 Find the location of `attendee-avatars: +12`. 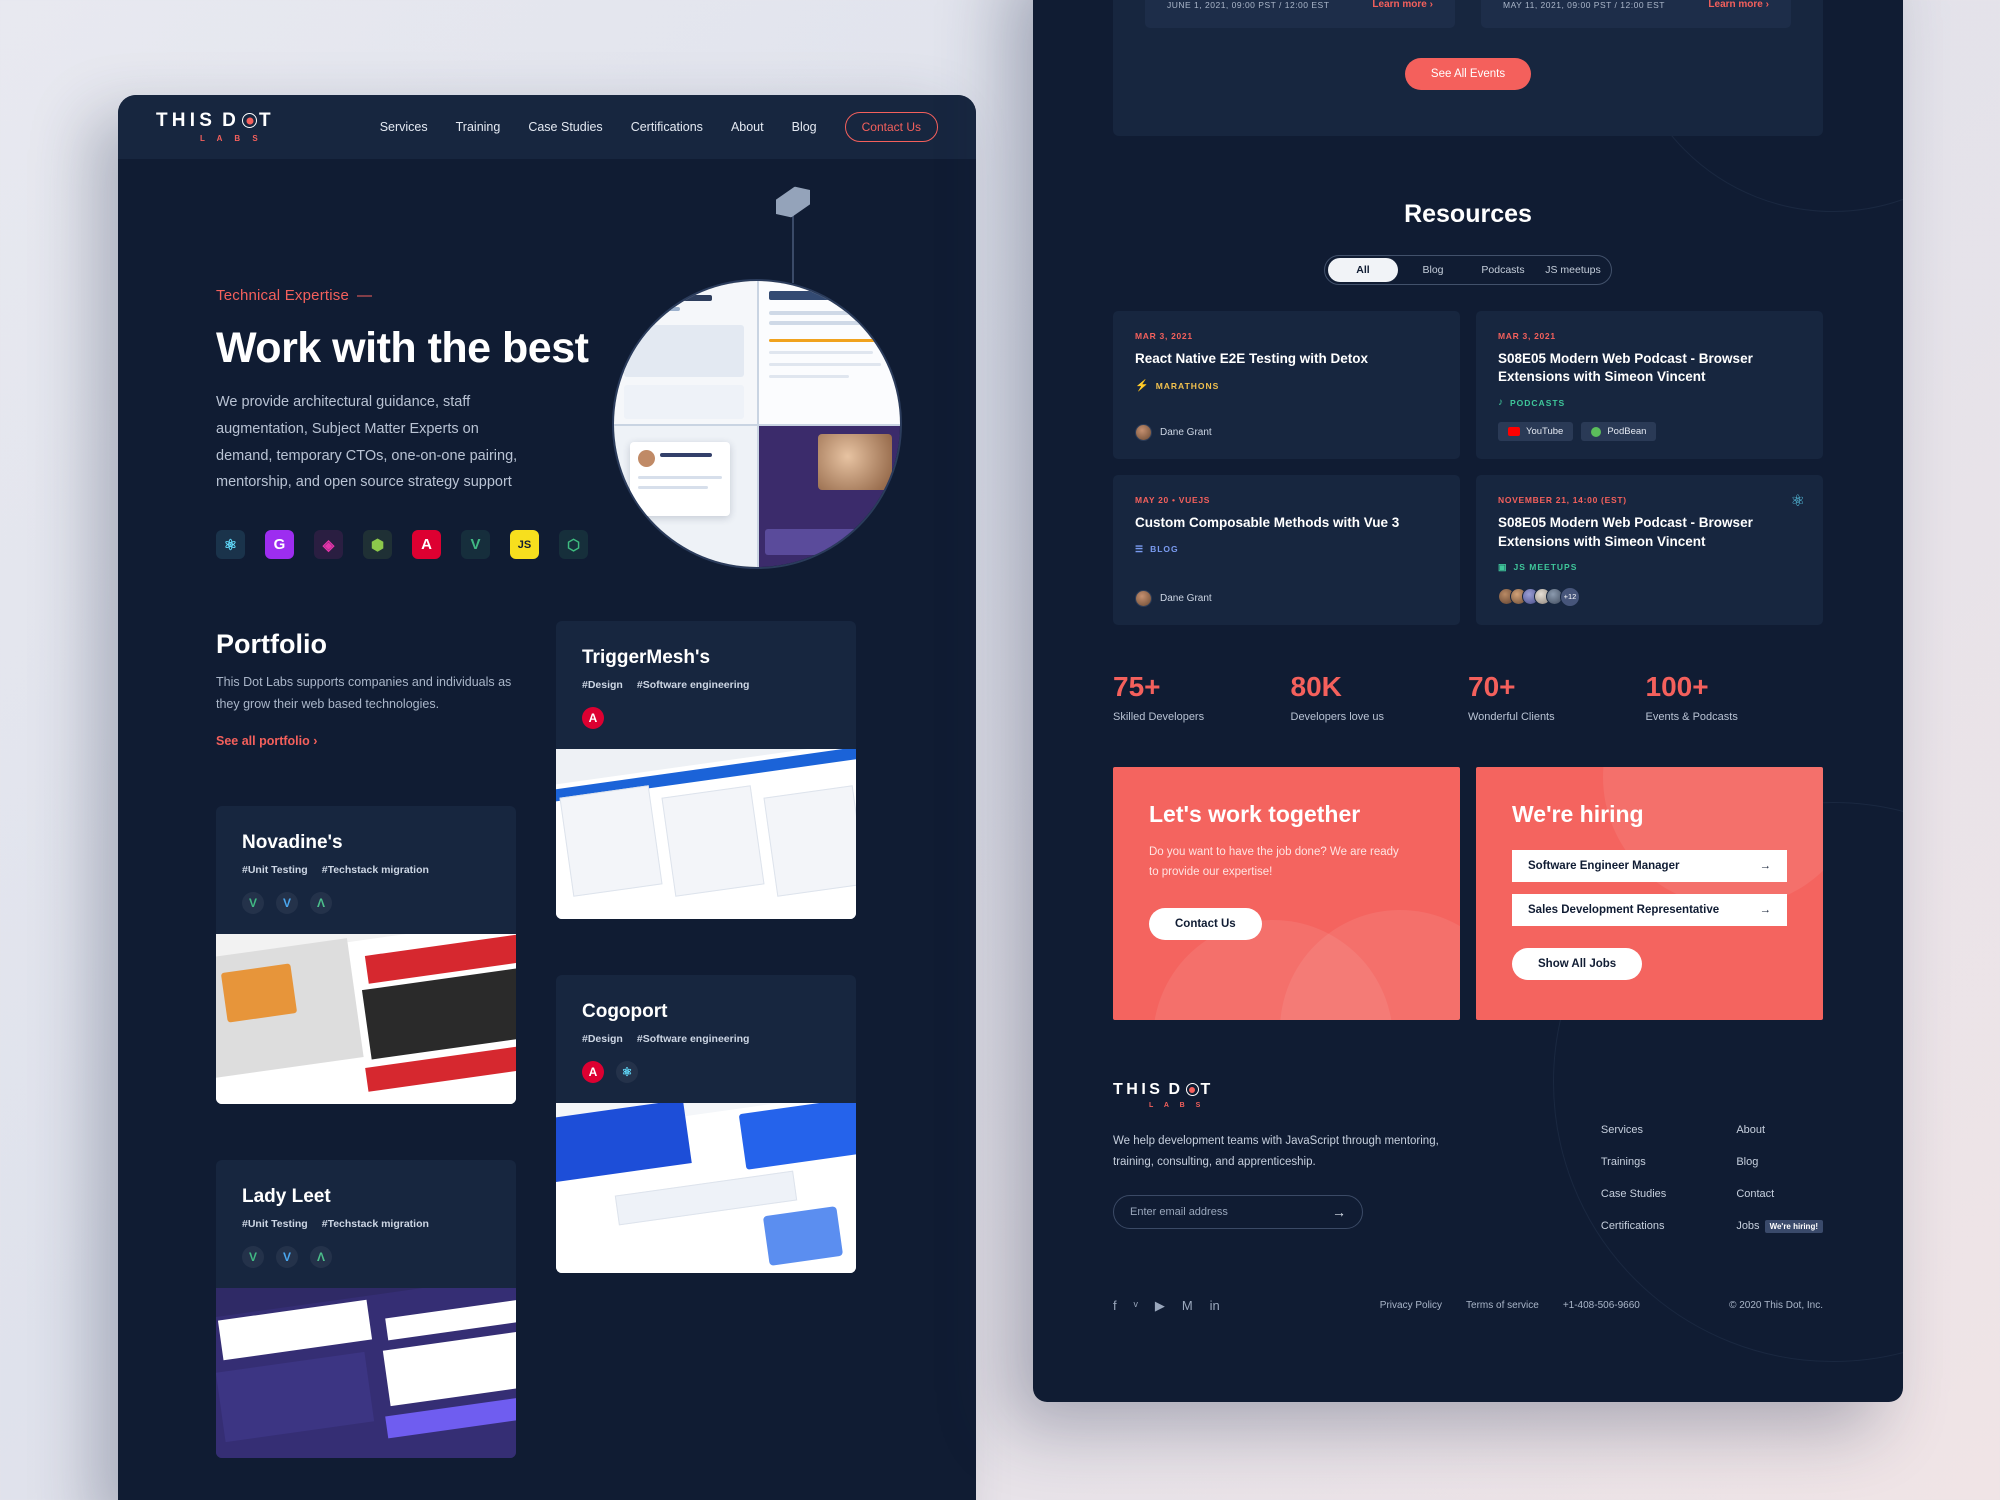

attendee-avatars: +12 is located at coordinates (1539, 596).